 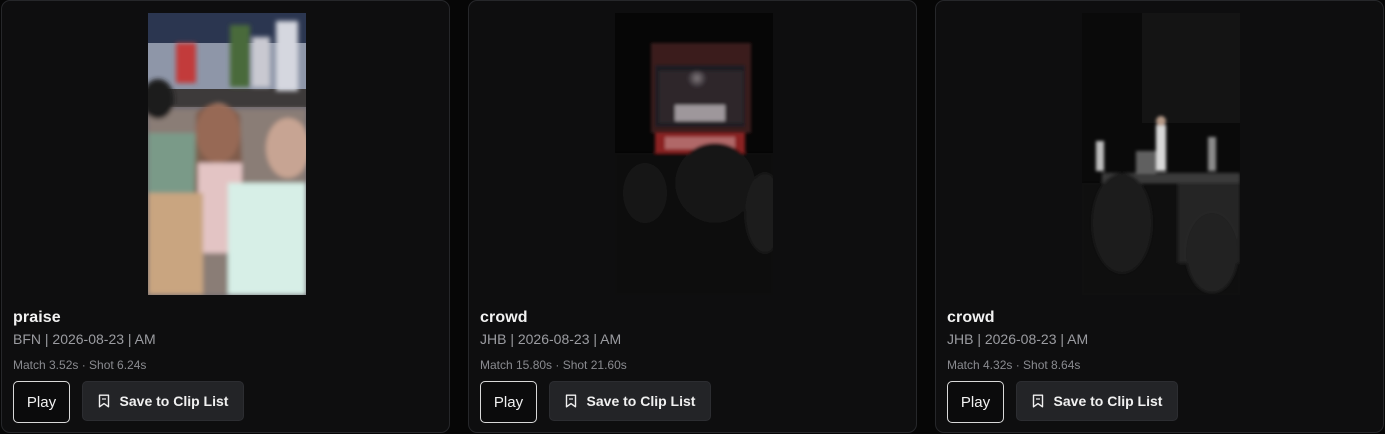 I want to click on clip-stats: Match 15.80s · Shot 21.60s, so click(x=553, y=365).